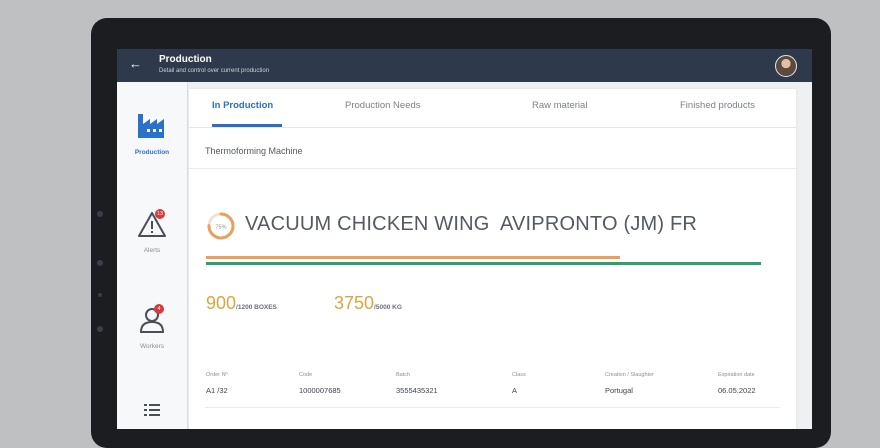 The height and width of the screenshot is (448, 880). I want to click on detail-order-number: Order Nº A1 /32, so click(217, 383).